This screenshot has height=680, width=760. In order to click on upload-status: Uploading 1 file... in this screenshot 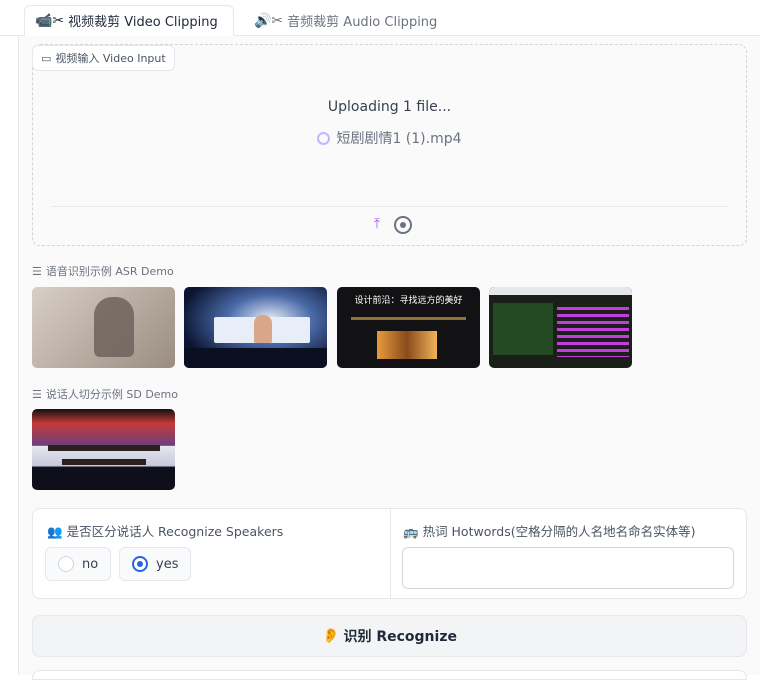, I will do `click(389, 107)`.